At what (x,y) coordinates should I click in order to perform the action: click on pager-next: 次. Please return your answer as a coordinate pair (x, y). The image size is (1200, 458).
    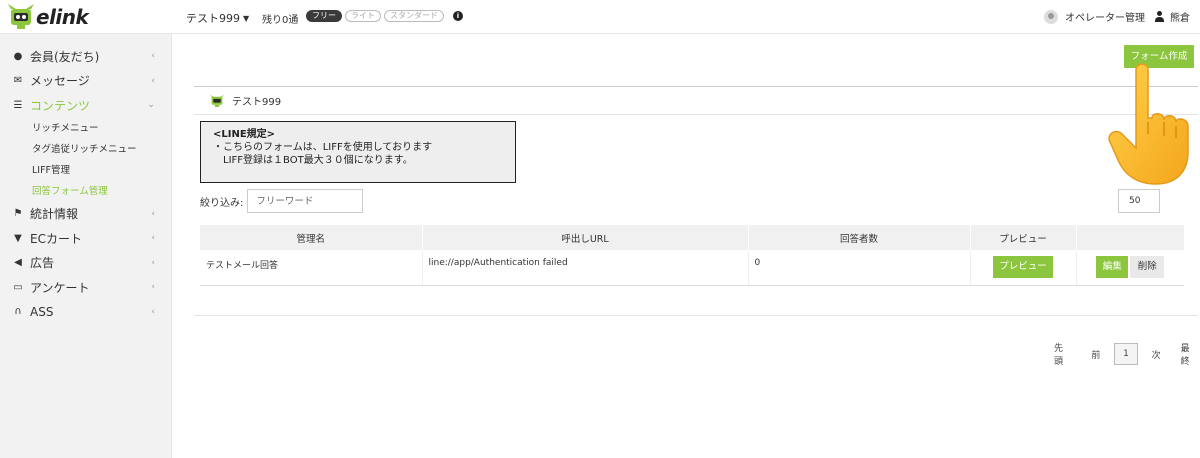
    Looking at the image, I should click on (1156, 354).